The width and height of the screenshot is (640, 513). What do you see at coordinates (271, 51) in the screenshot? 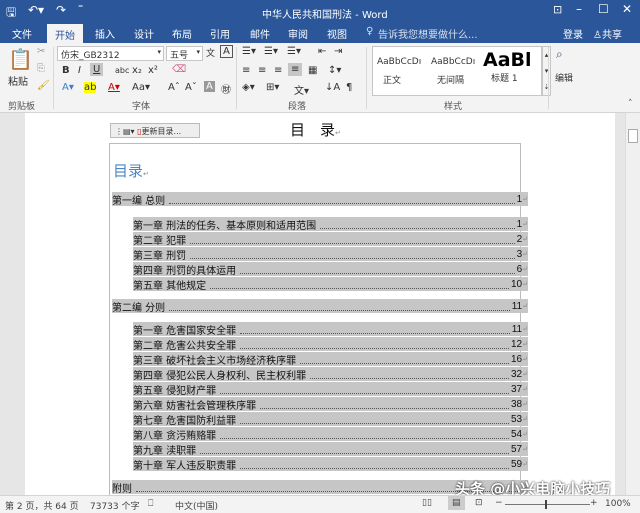
I see `numbering-icon: ☰▾` at bounding box center [271, 51].